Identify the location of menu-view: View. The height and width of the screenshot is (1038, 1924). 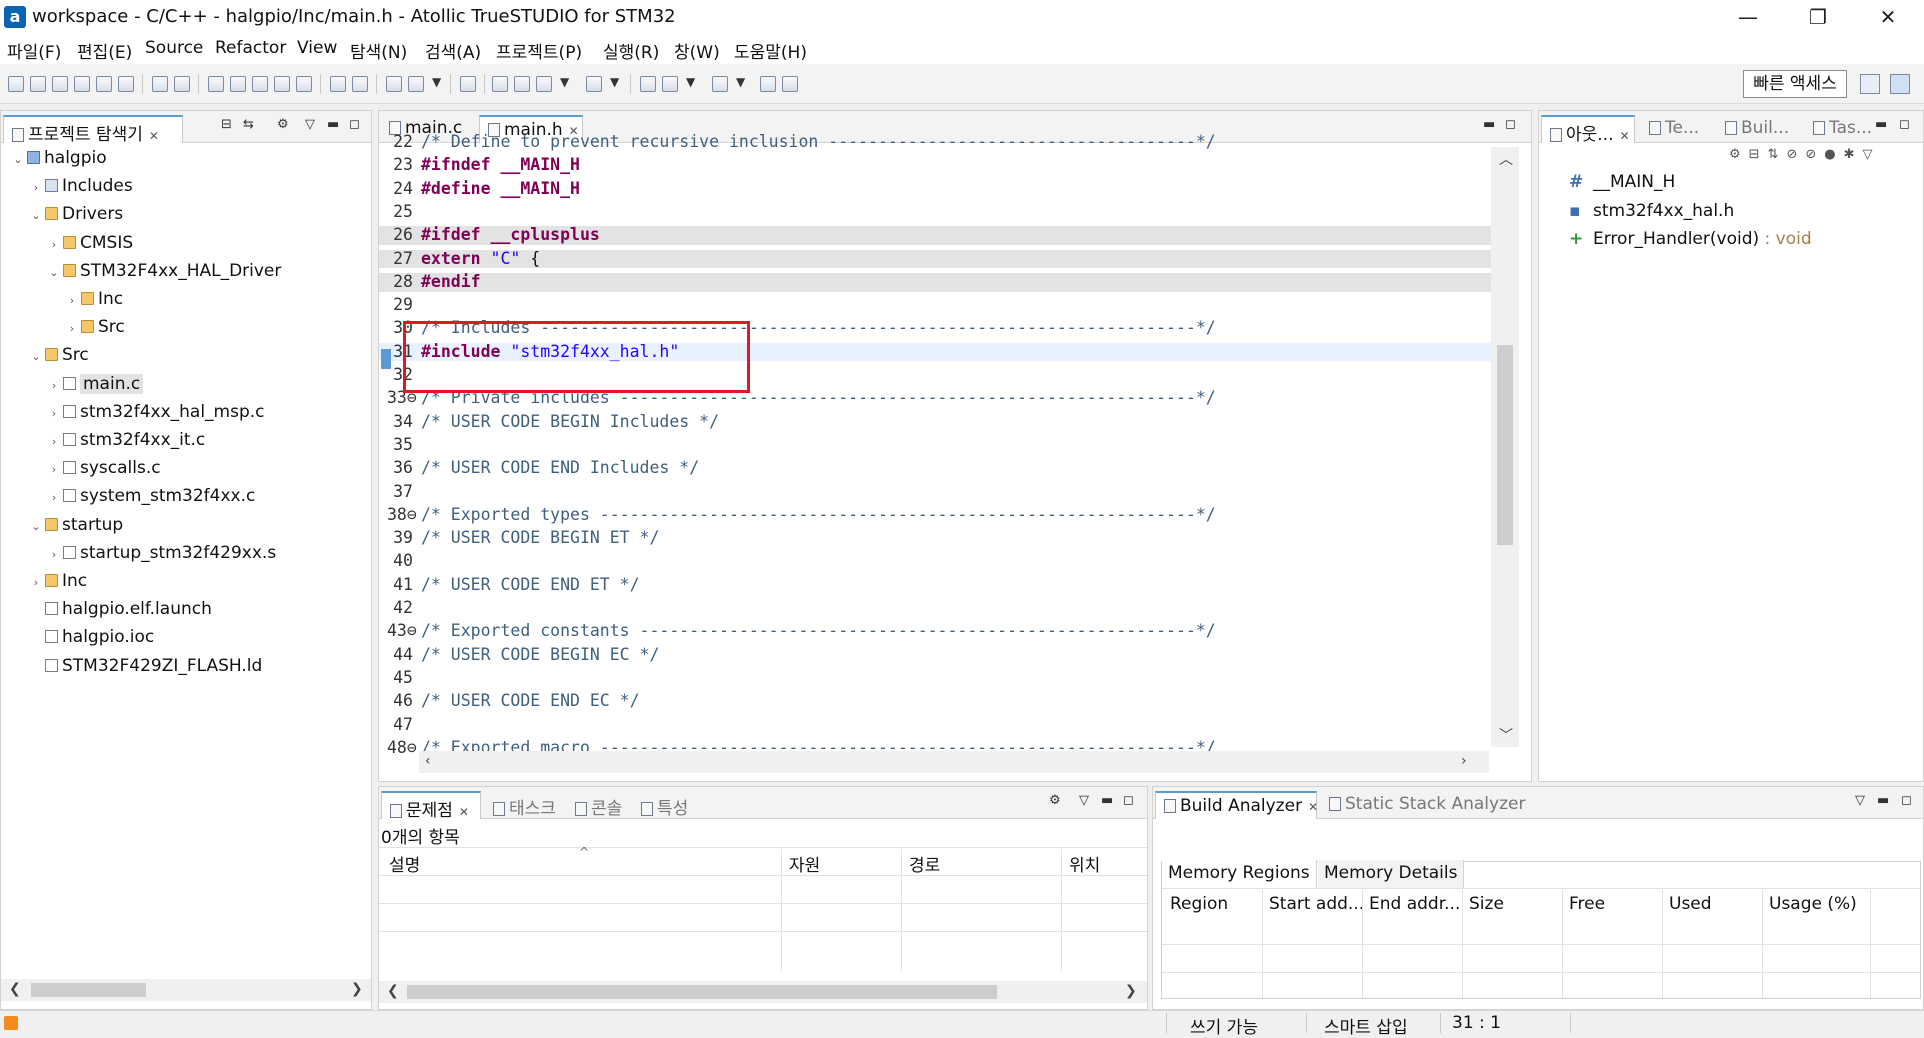
(317, 48).